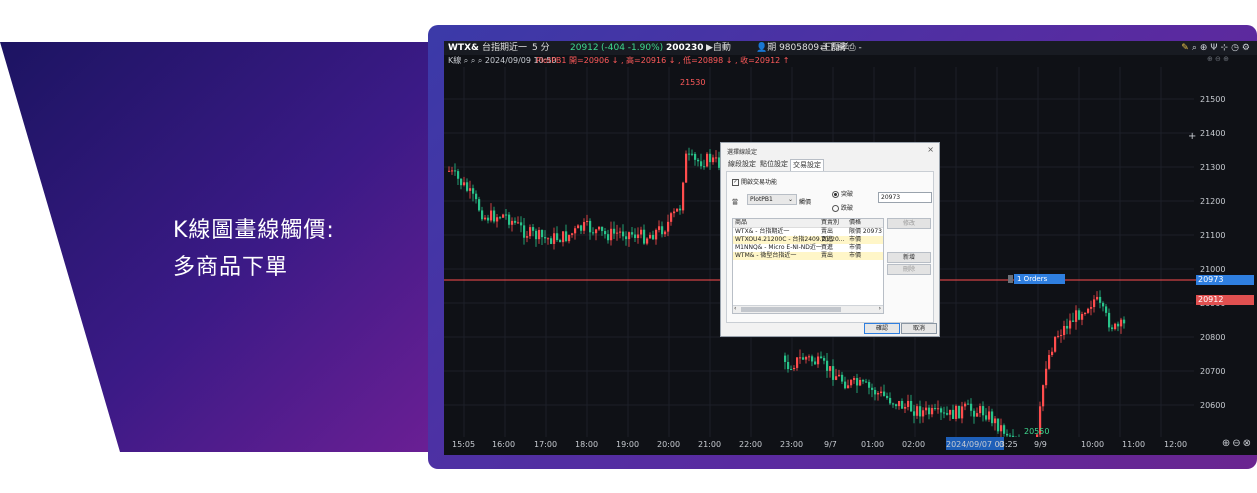 This screenshot has height=493, width=1257. I want to click on zoom-out-icon: ⊖, so click(1237, 443).